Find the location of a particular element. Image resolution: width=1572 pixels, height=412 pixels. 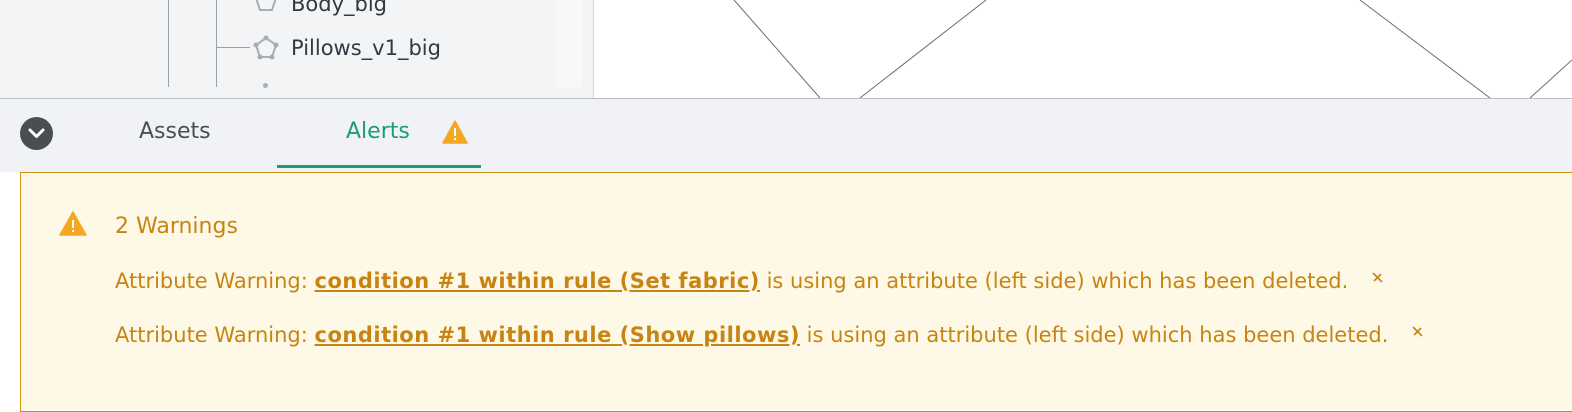

collapse-panel-button is located at coordinates (36, 133).